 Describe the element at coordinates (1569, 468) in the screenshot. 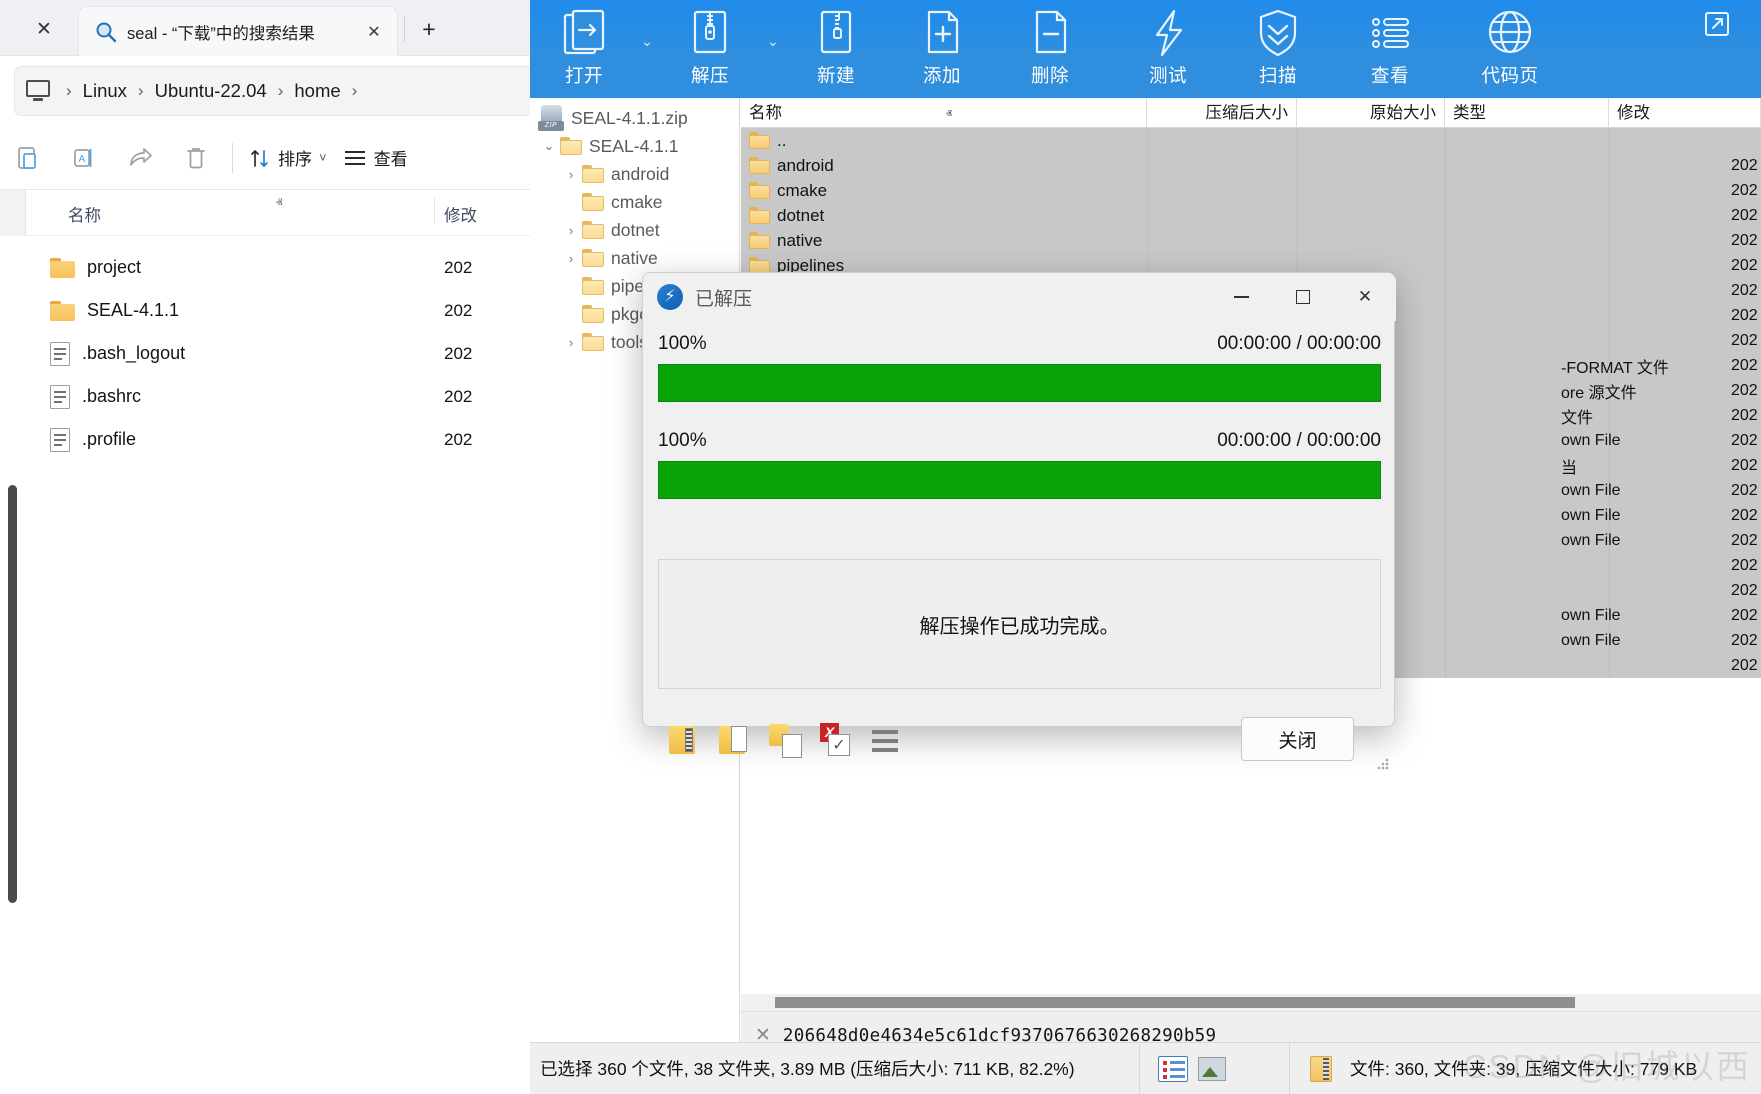

I see `archive-row-type: 当` at that location.